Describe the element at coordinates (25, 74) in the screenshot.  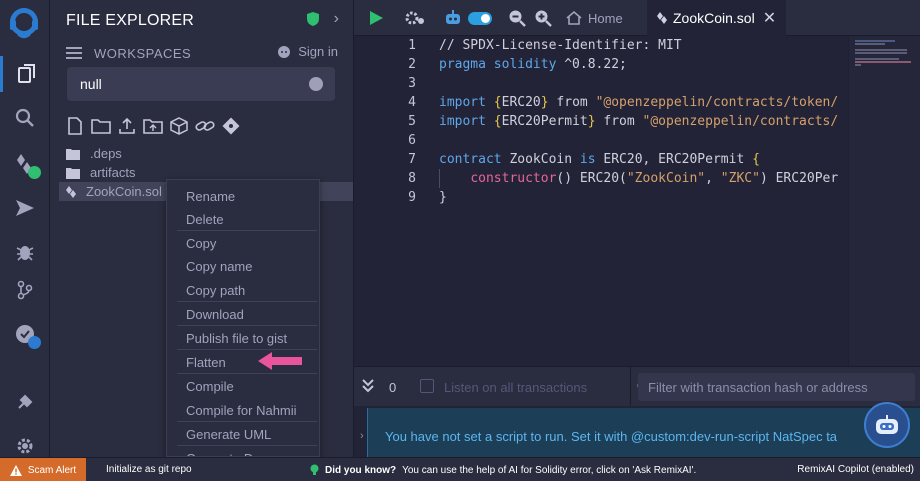
I see `file-explorer-icon` at that location.